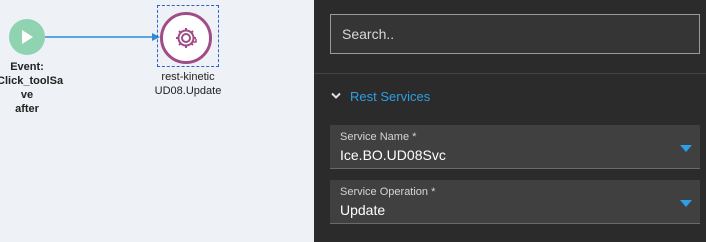  I want to click on field-value: Ice.BO.UD08Svc, so click(393, 155).